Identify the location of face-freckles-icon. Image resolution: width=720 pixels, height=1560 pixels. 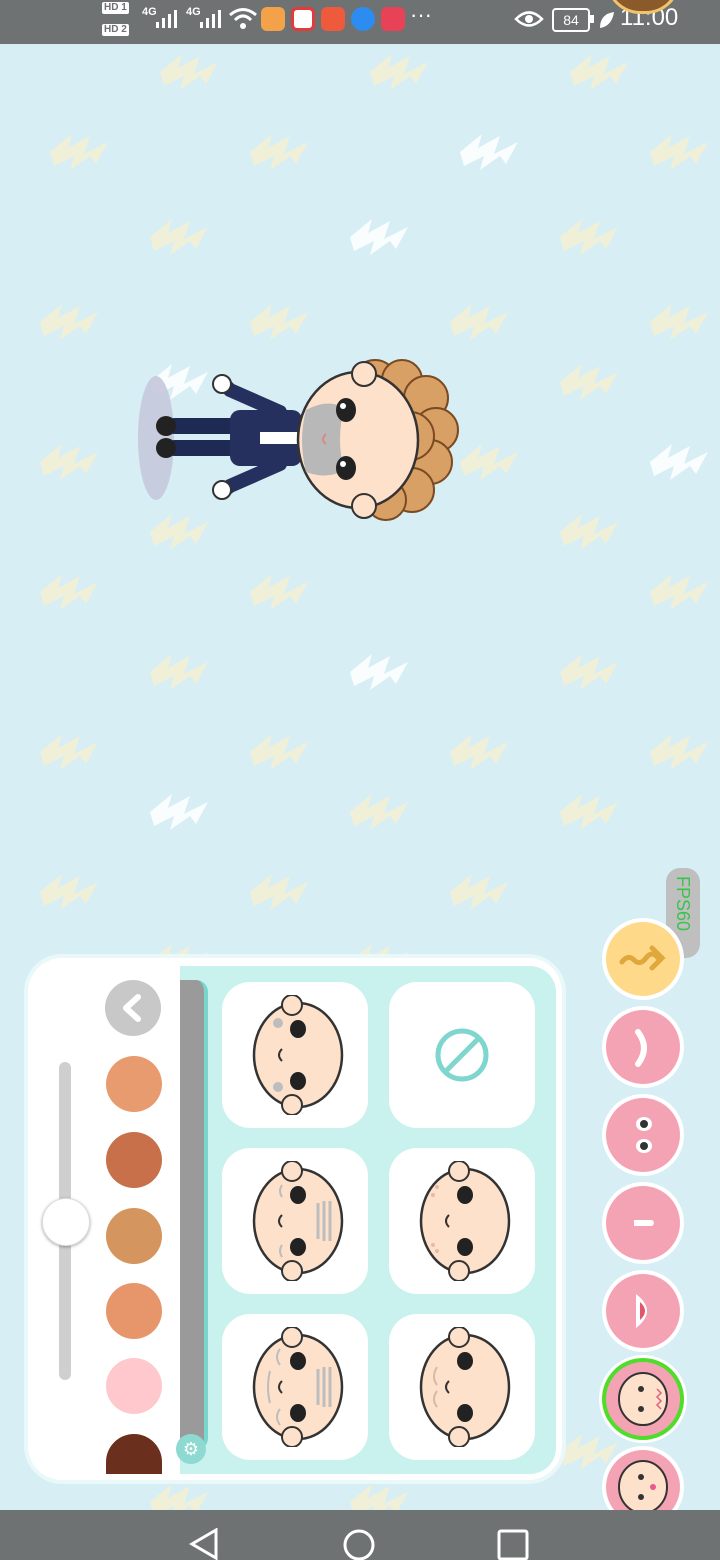
(465, 1221).